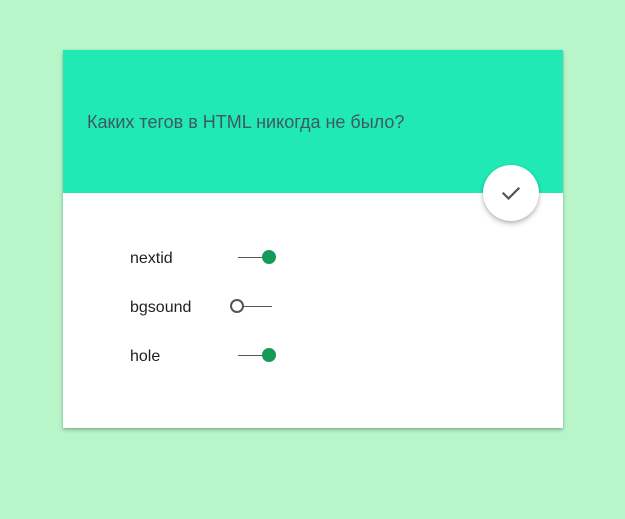  I want to click on options-list: nextid bgsound hole, so click(240, 317).